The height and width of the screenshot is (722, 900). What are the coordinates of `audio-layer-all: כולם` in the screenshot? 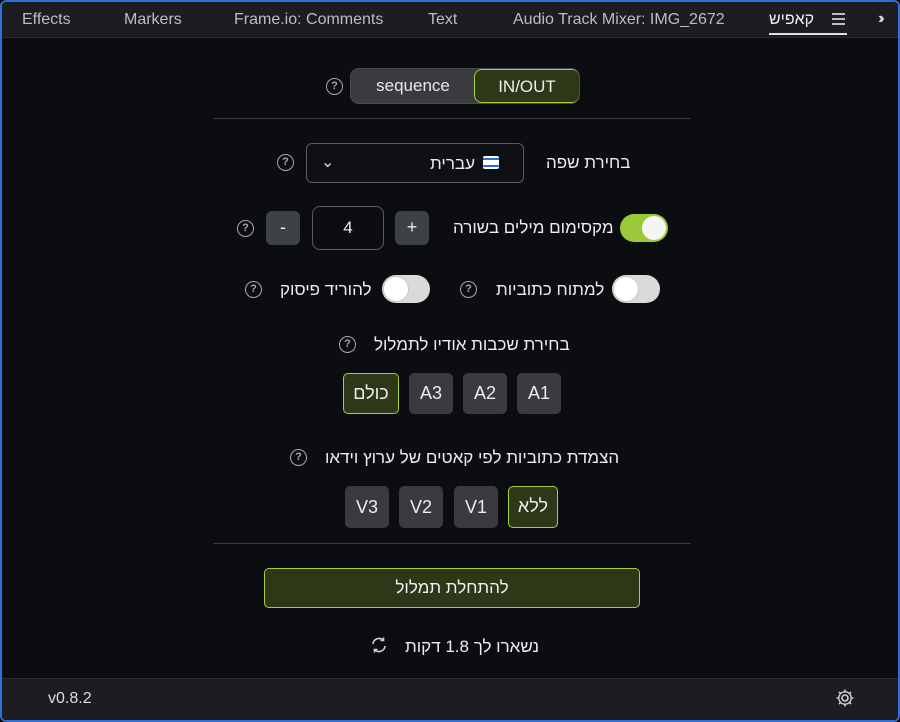 It's located at (371, 393).